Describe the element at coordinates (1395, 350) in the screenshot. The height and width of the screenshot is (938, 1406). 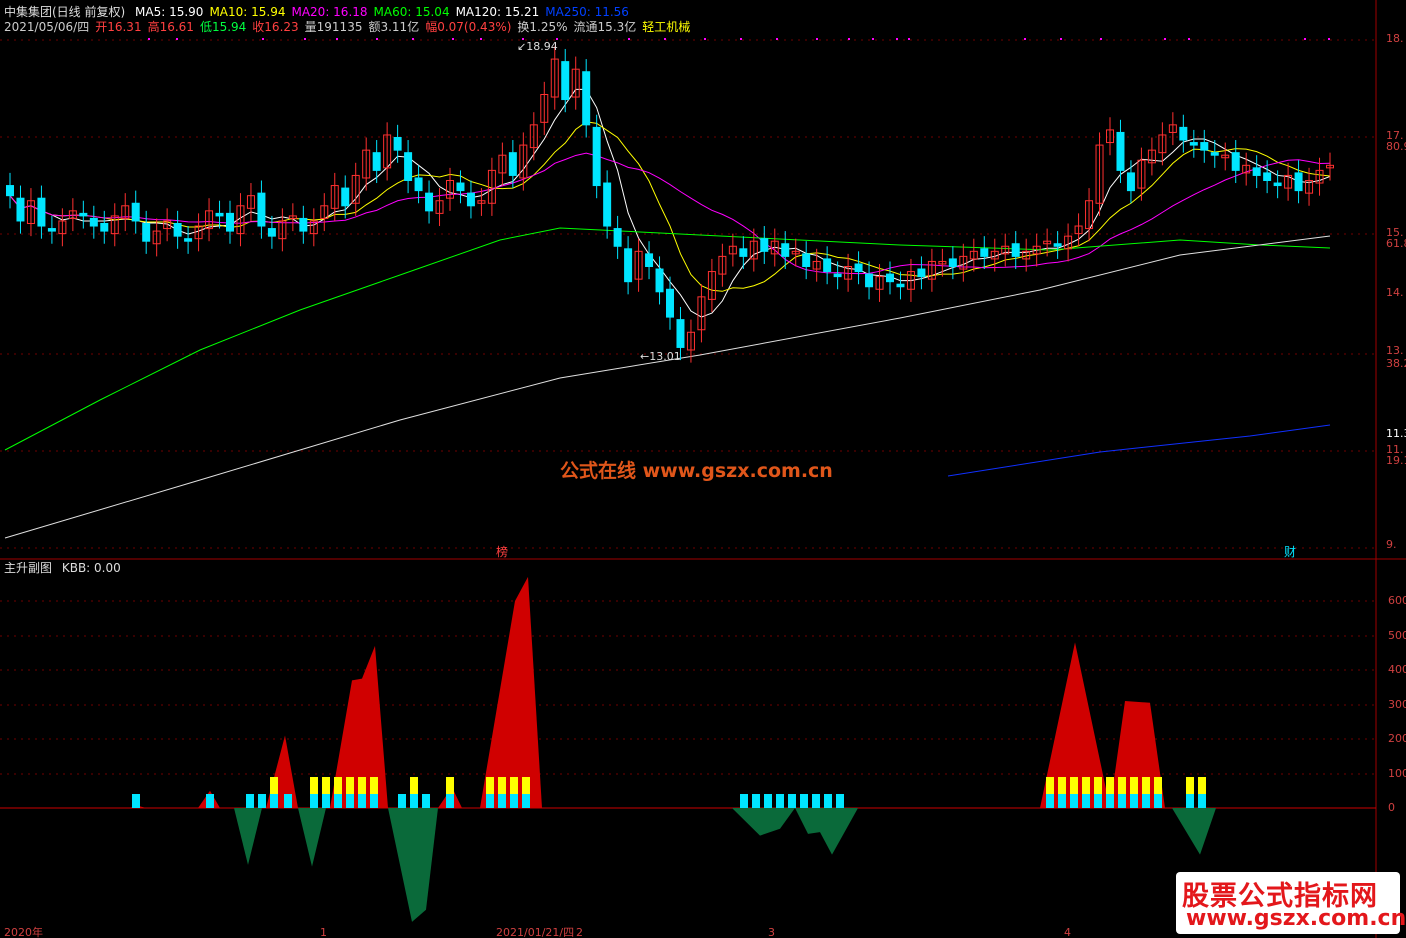
I see `price-tick-6: 13.` at that location.